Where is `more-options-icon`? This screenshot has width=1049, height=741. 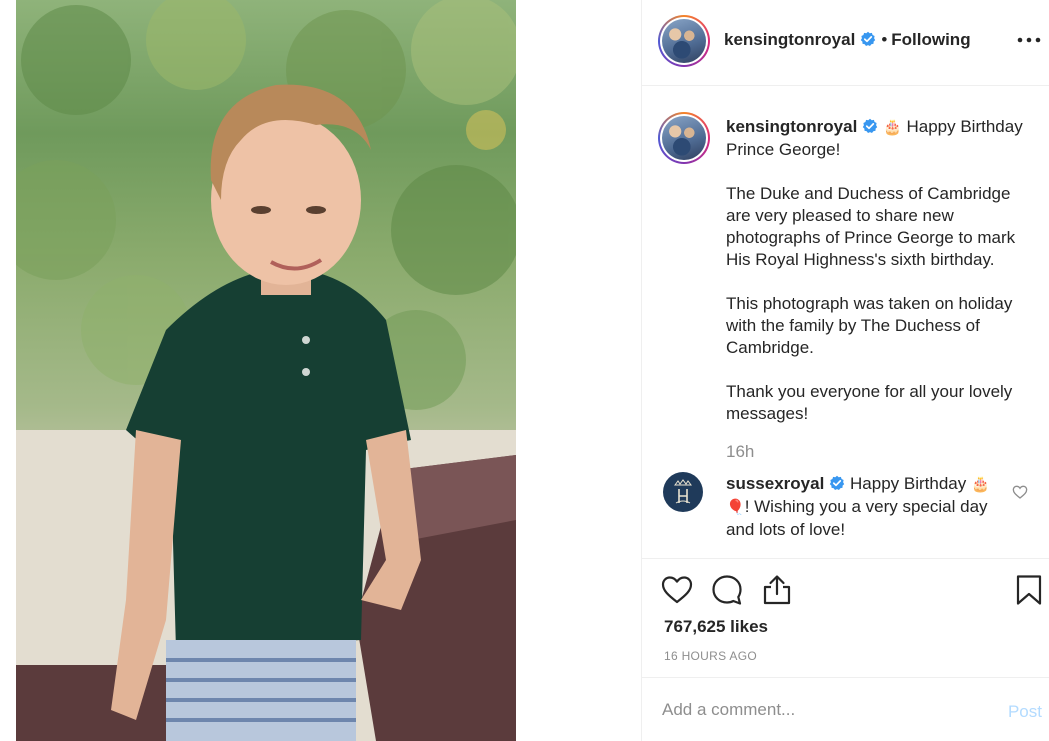 more-options-icon is located at coordinates (1029, 40).